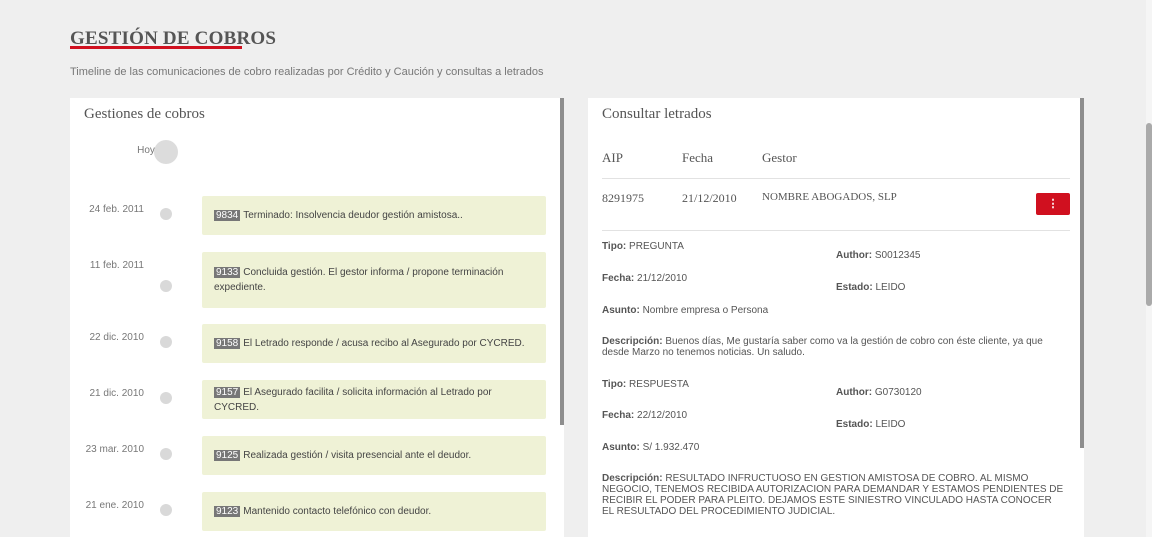 The height and width of the screenshot is (537, 1152). What do you see at coordinates (227, 455) in the screenshot?
I see `entry-code-badge: 9125` at bounding box center [227, 455].